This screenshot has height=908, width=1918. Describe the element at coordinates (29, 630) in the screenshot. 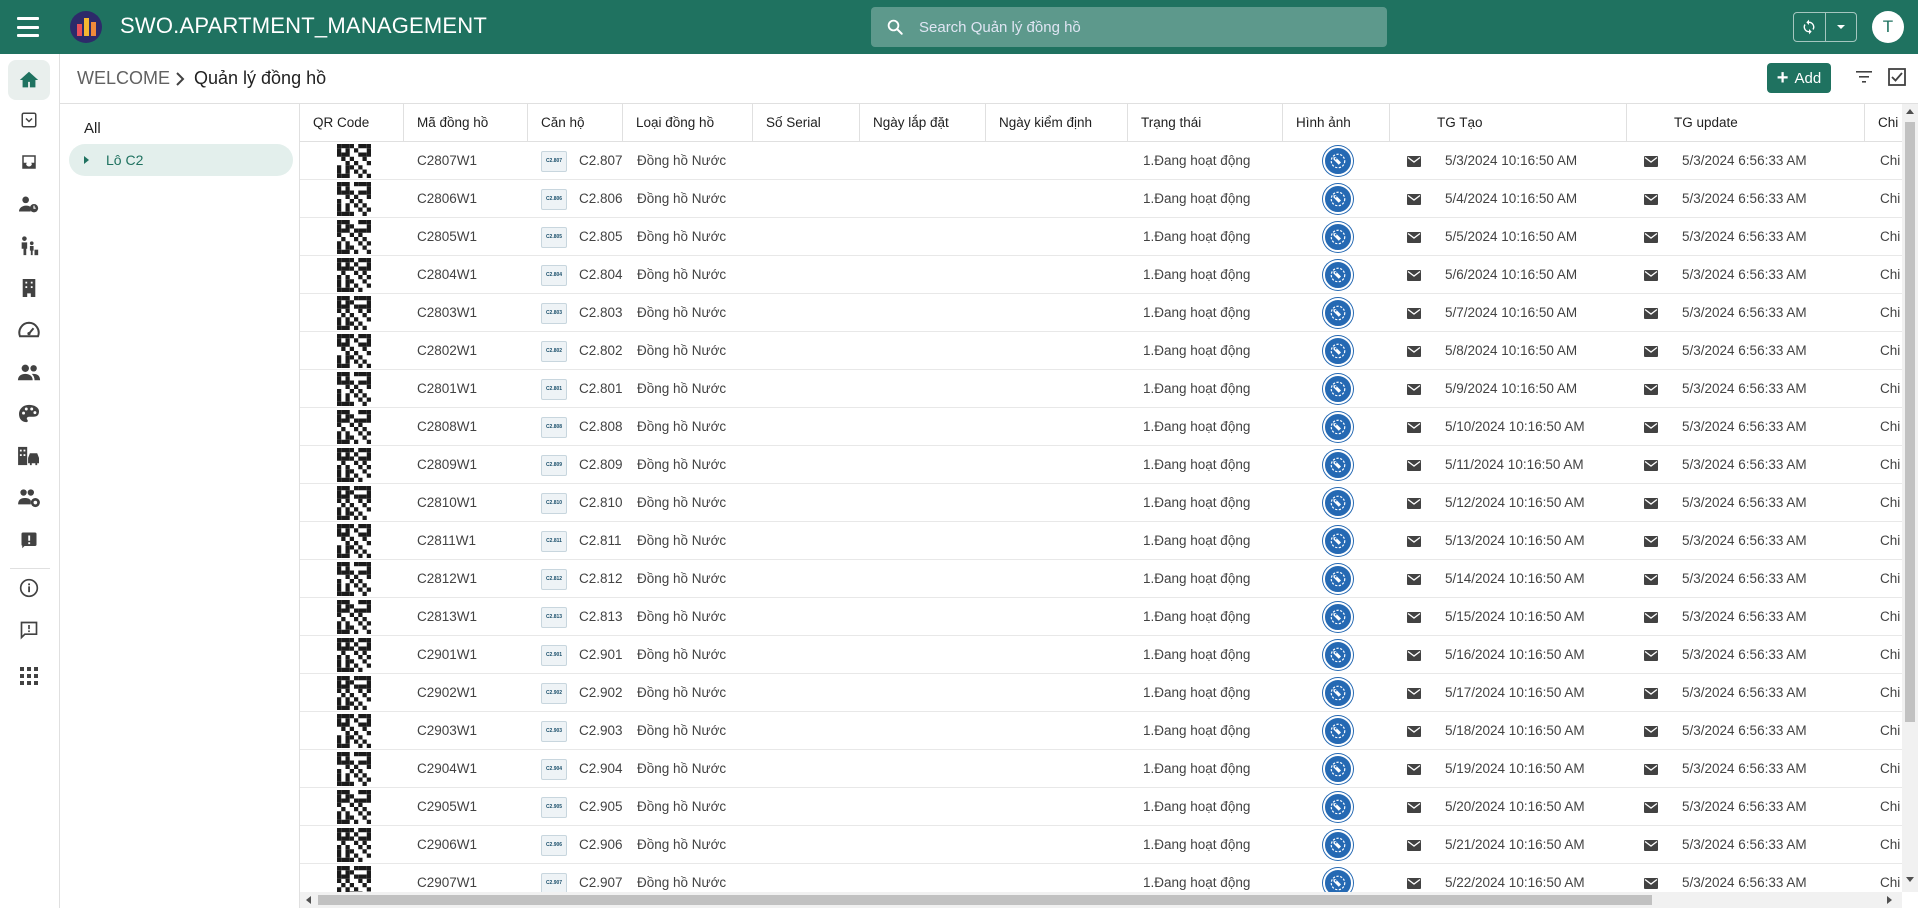

I see `rail-feedback` at that location.